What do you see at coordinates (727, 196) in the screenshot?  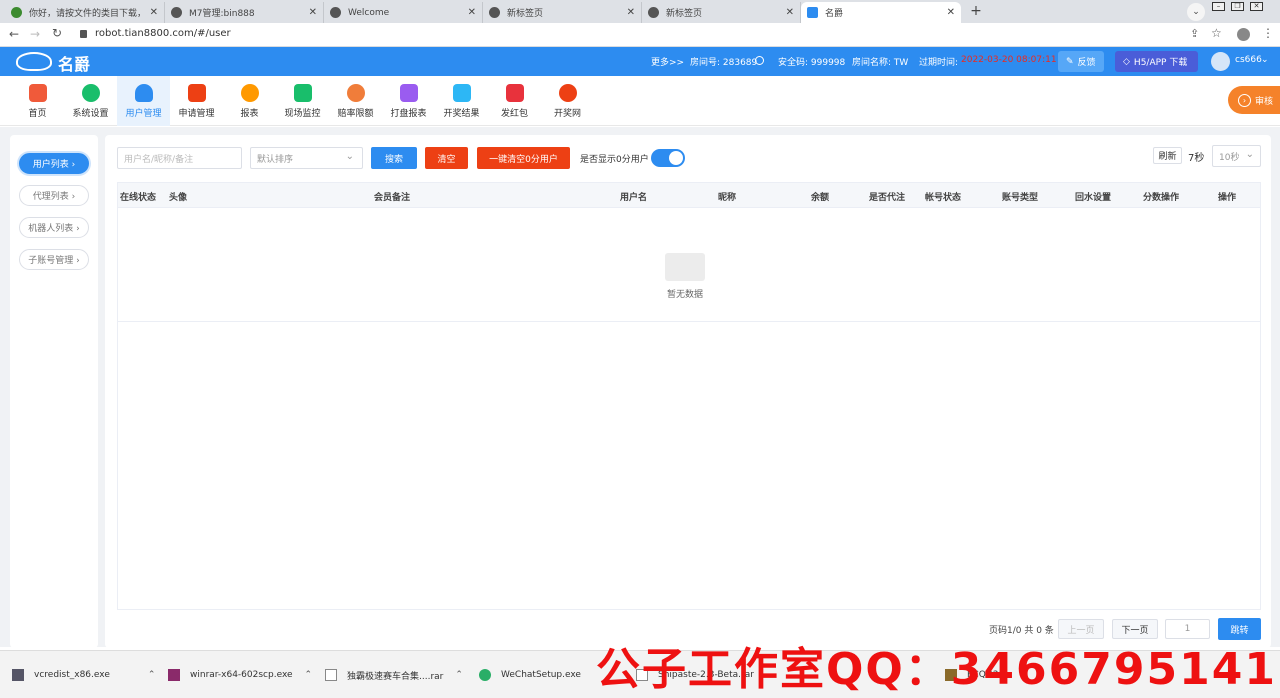 I see `col-nickname: 昵称` at bounding box center [727, 196].